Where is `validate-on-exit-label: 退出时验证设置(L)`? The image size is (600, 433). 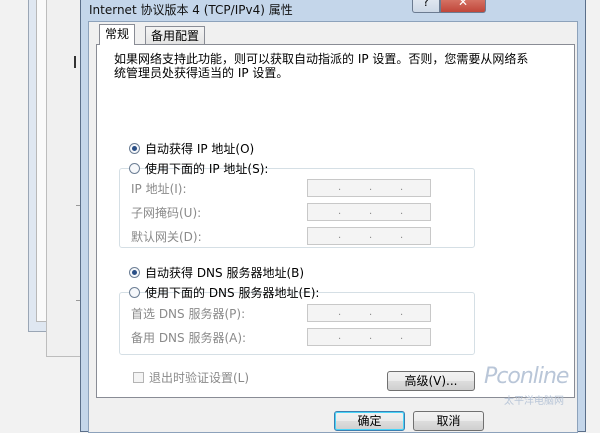
validate-on-exit-label: 退出时验证设置(L) is located at coordinates (199, 378).